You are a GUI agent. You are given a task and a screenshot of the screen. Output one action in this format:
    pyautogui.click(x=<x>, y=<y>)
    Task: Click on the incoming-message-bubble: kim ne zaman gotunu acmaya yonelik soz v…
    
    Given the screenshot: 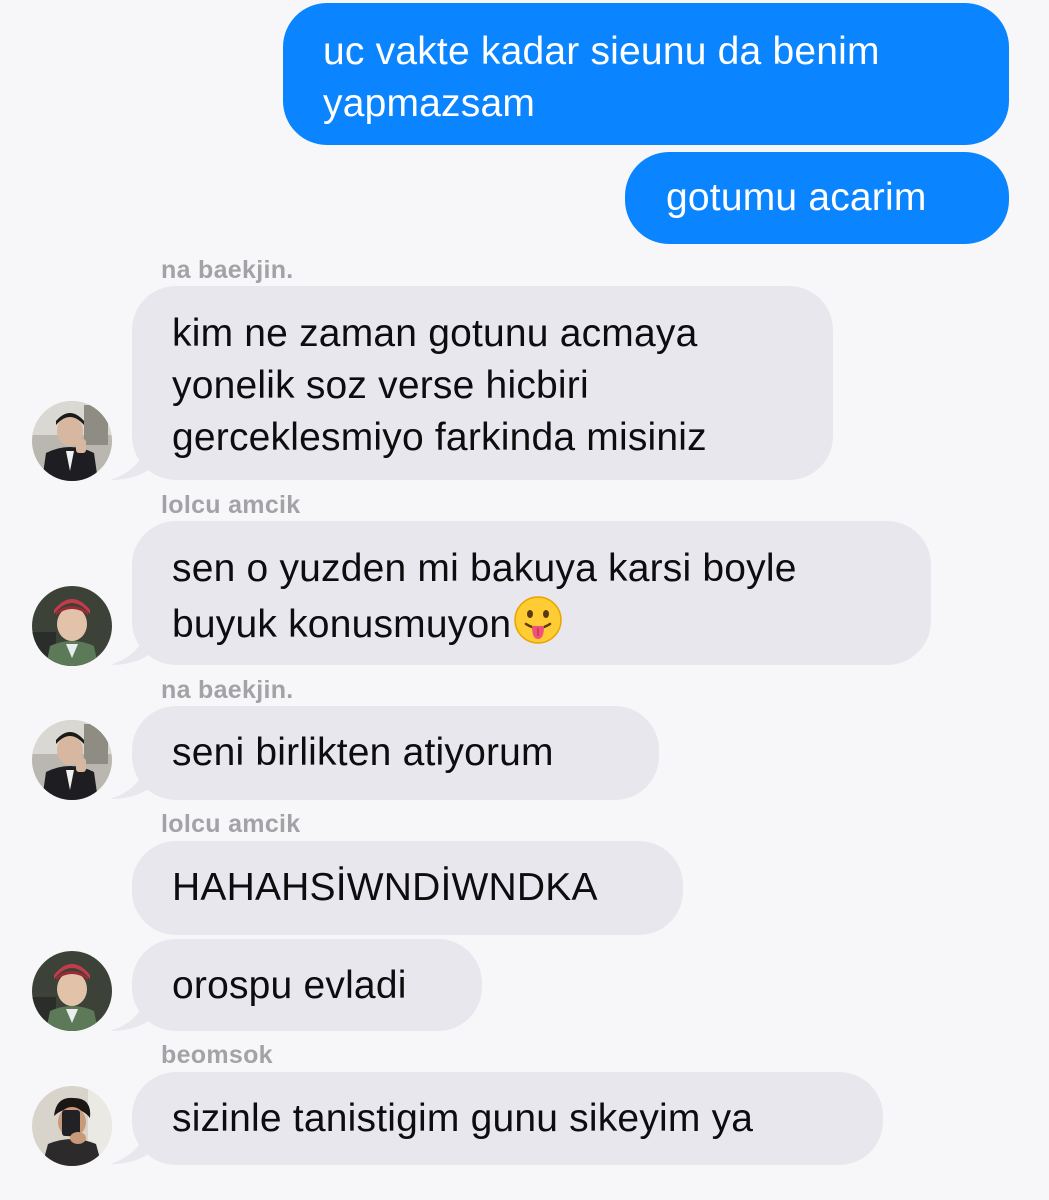 What is the action you would take?
    pyautogui.click(x=482, y=383)
    